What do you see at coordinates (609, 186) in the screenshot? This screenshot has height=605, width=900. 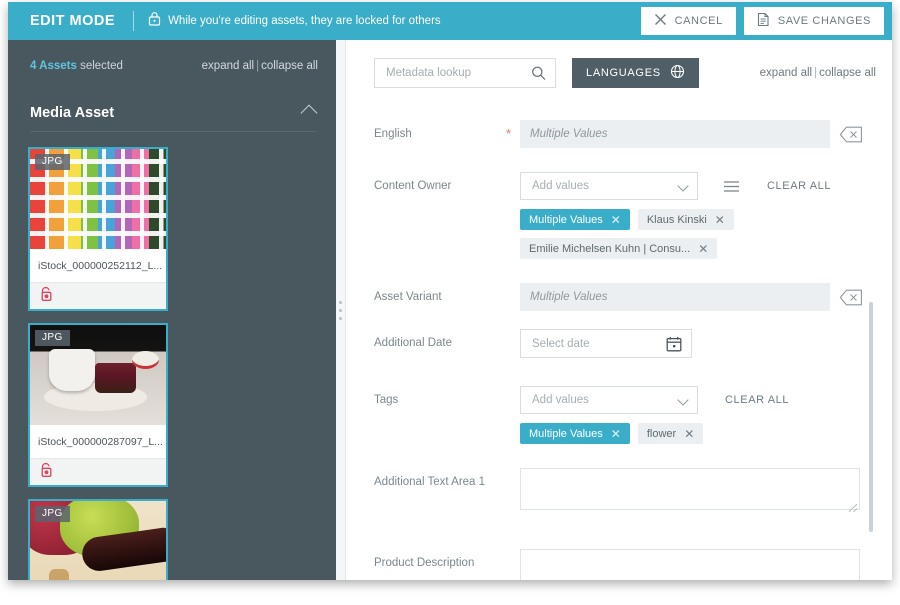 I see `content-owner-select: Add values` at bounding box center [609, 186].